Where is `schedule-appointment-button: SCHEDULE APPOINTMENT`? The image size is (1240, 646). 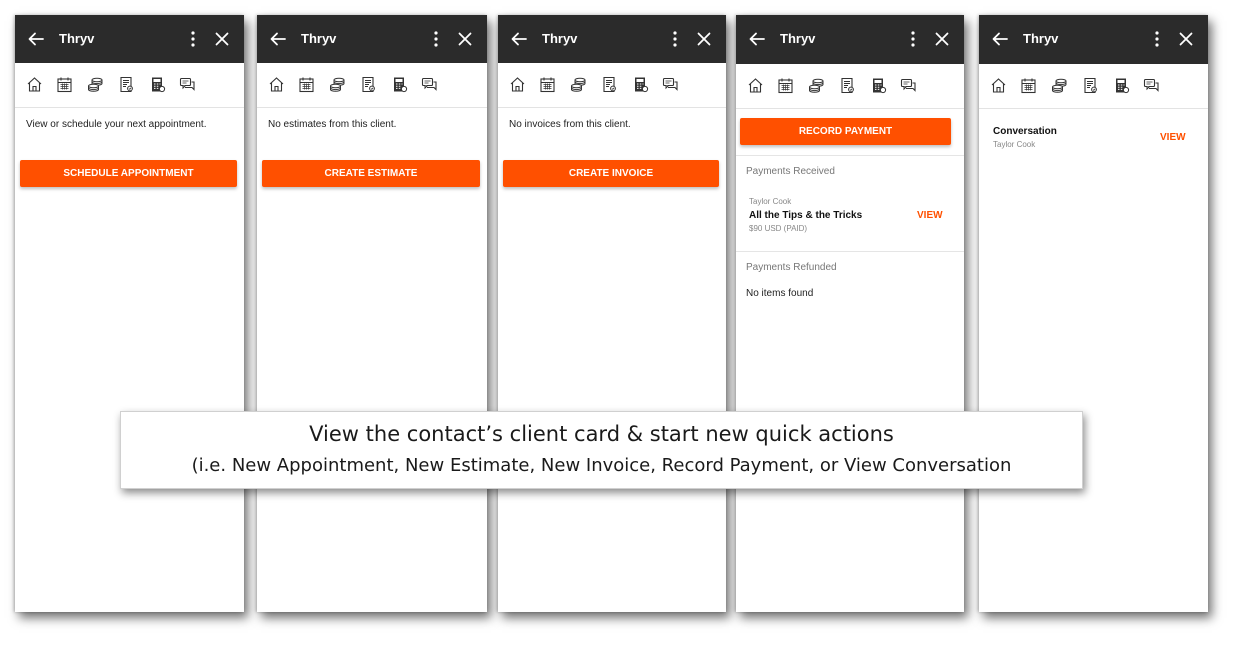
schedule-appointment-button: SCHEDULE APPOINTMENT is located at coordinates (128, 173).